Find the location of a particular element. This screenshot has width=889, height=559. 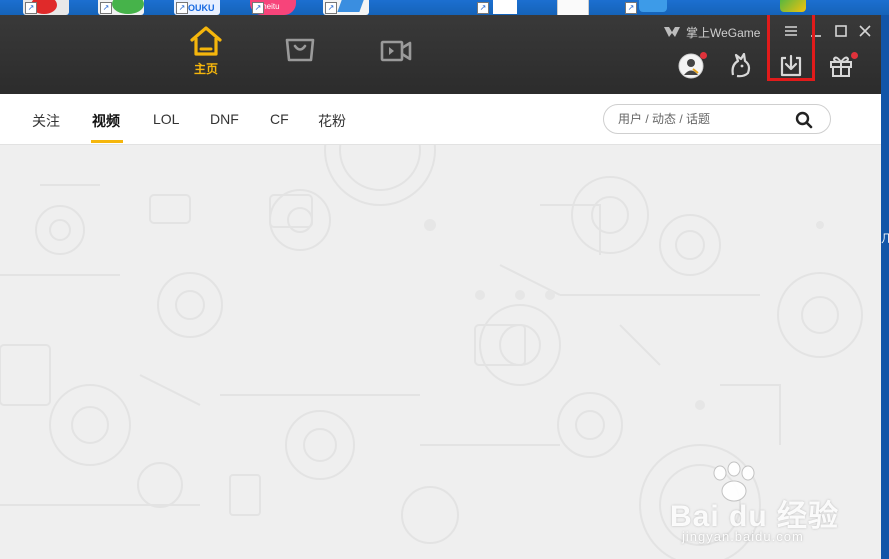

desktop-background is located at coordinates (885, 287).